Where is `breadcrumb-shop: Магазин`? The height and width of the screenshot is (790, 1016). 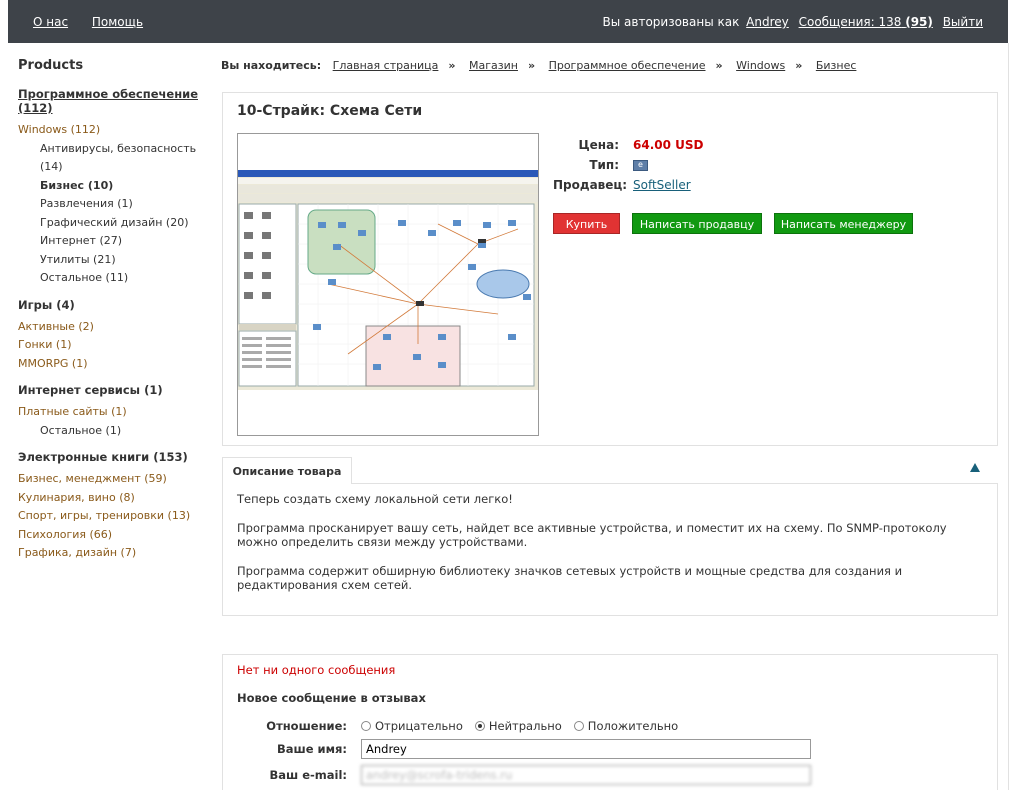 breadcrumb-shop: Магазин is located at coordinates (493, 65).